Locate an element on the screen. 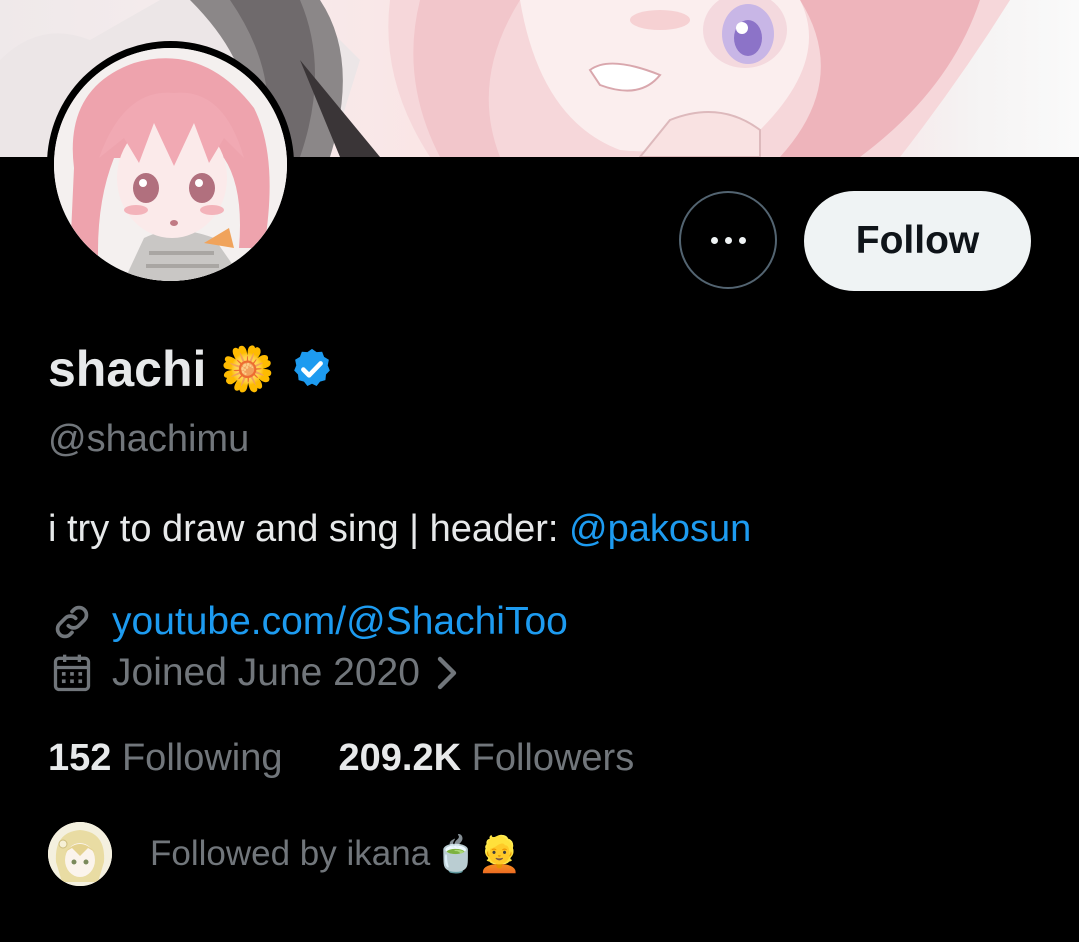 Image resolution: width=1079 pixels, height=942 pixels. followers-stat: 209.2K Followers is located at coordinates (487, 758).